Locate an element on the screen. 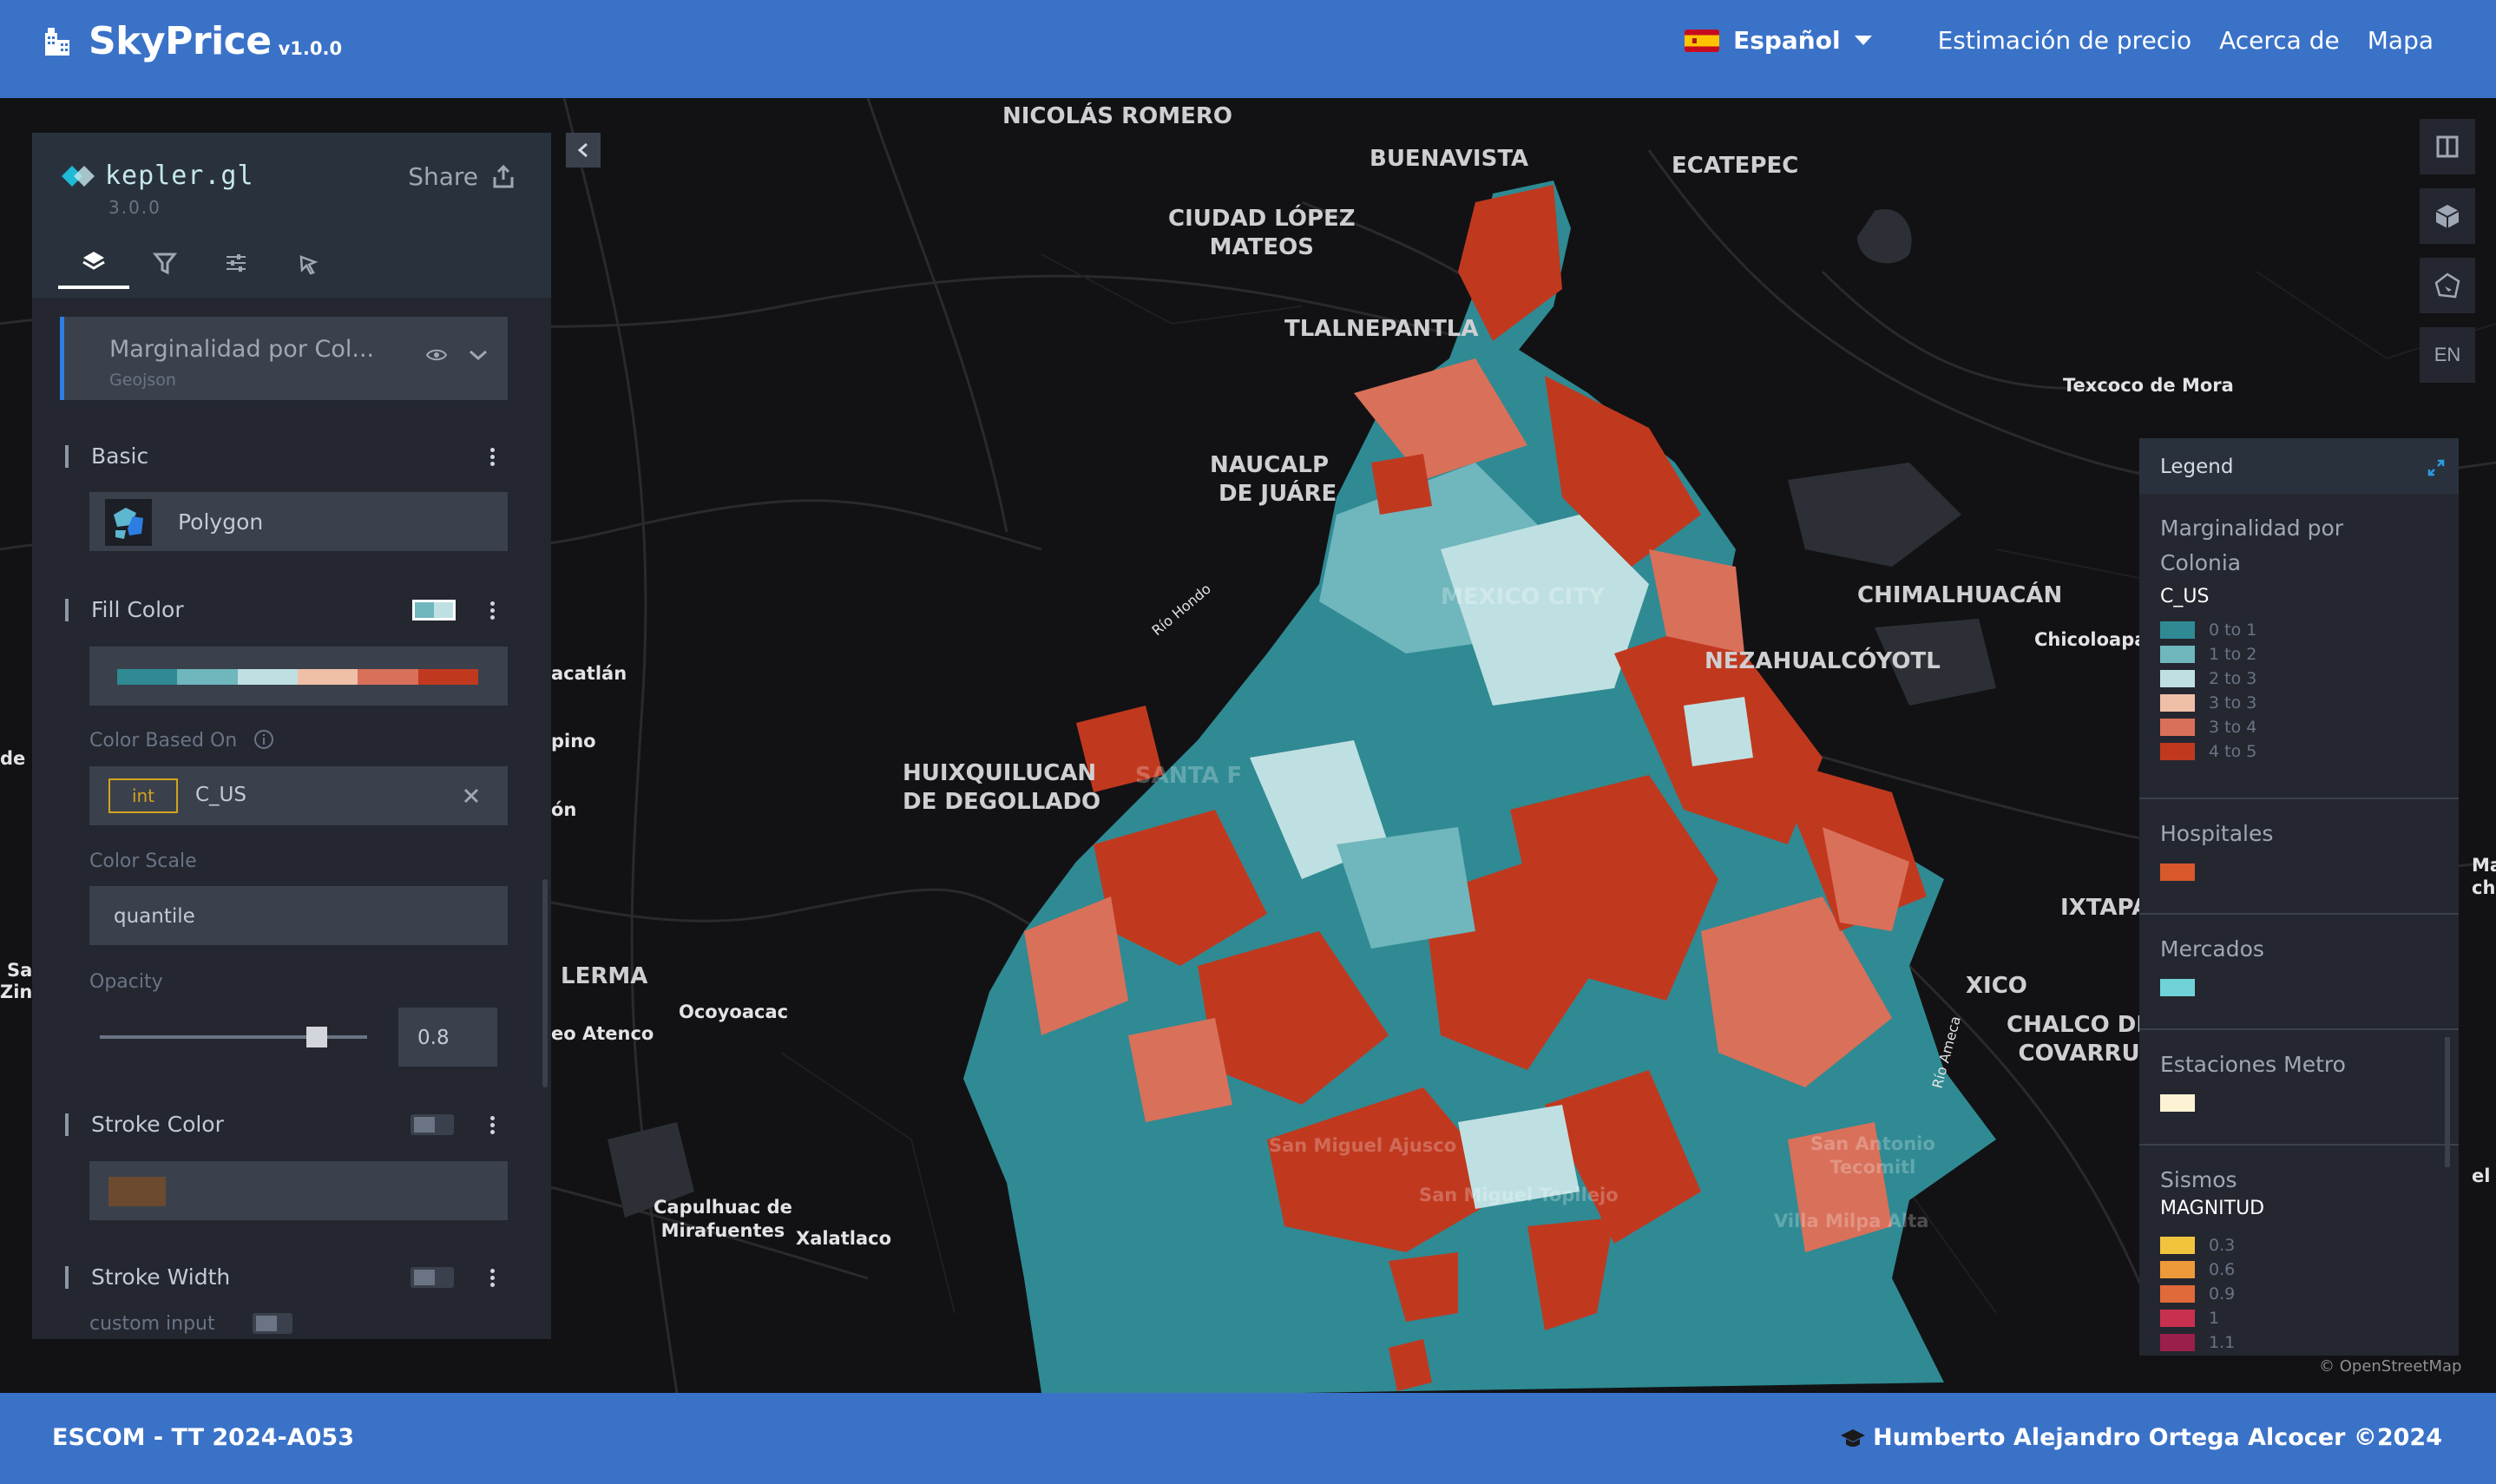  close-icon is located at coordinates (471, 795).